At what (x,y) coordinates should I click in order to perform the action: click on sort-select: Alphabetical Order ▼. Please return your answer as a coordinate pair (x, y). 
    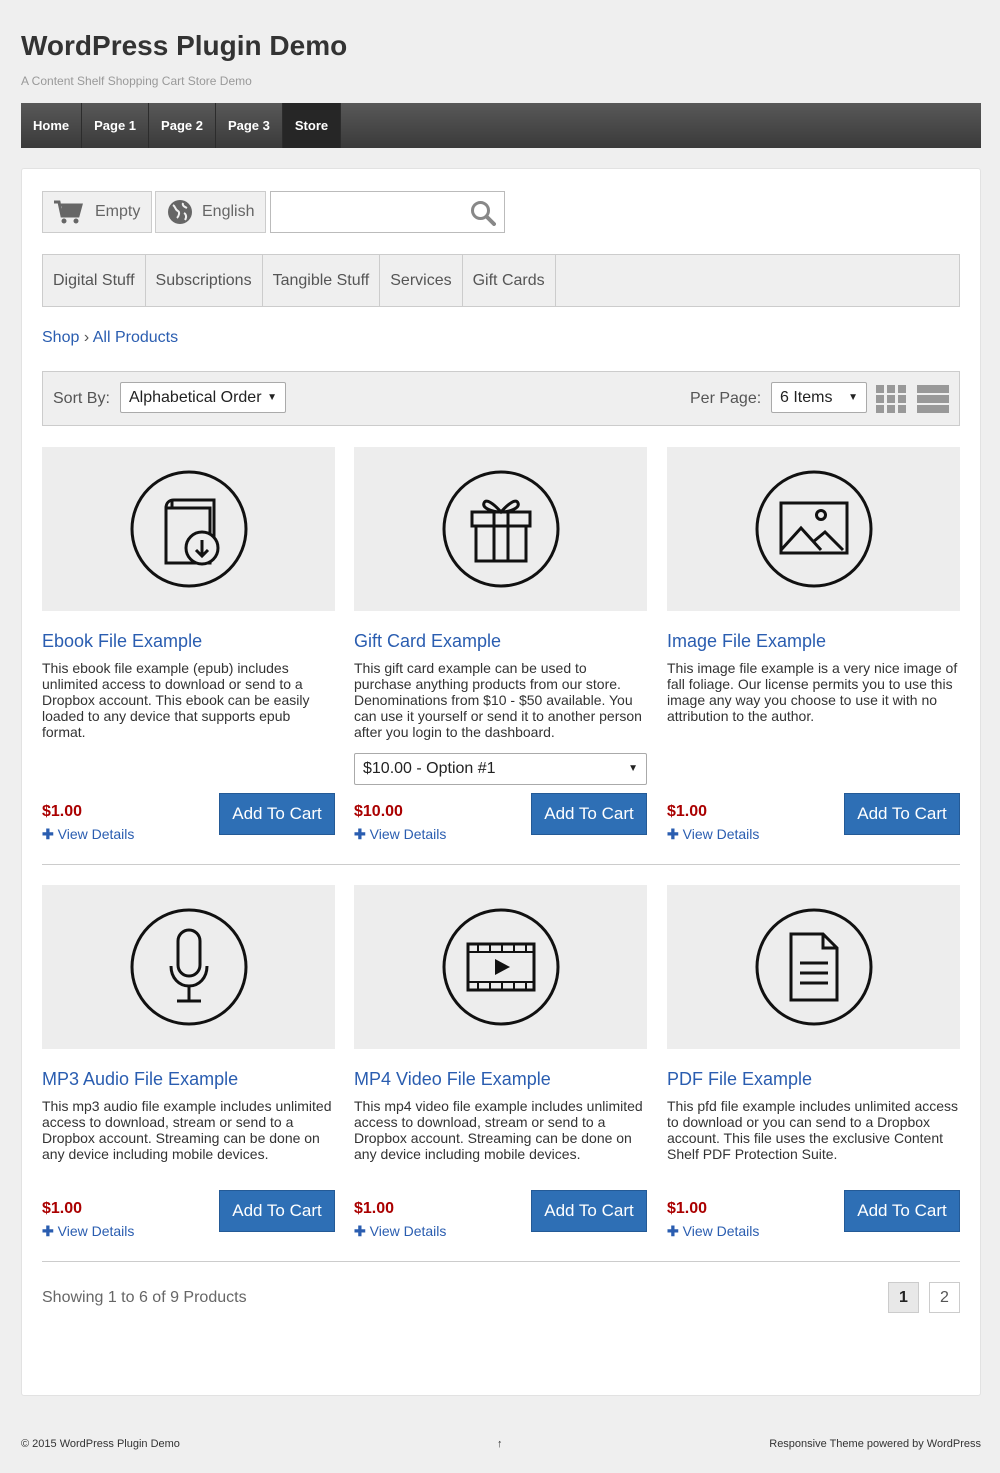
    Looking at the image, I should click on (203, 397).